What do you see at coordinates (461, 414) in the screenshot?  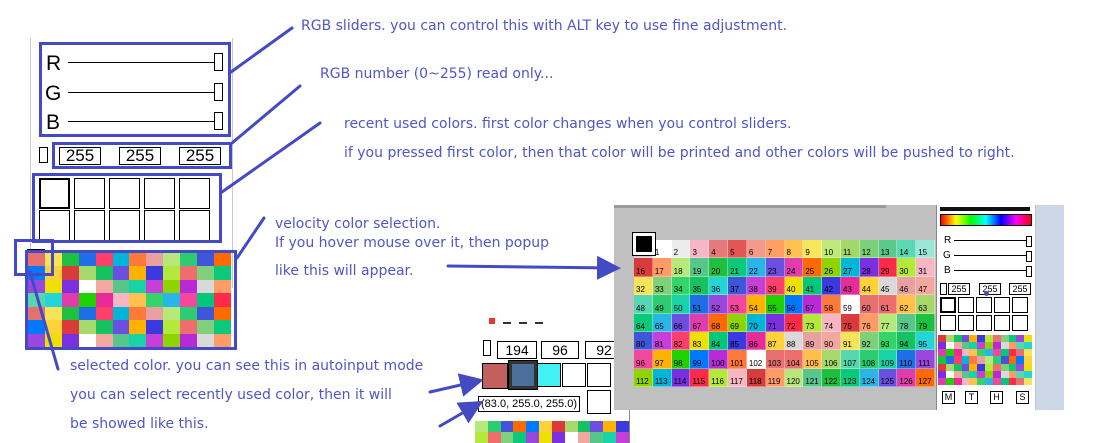 I see `arrow-tooltip` at bounding box center [461, 414].